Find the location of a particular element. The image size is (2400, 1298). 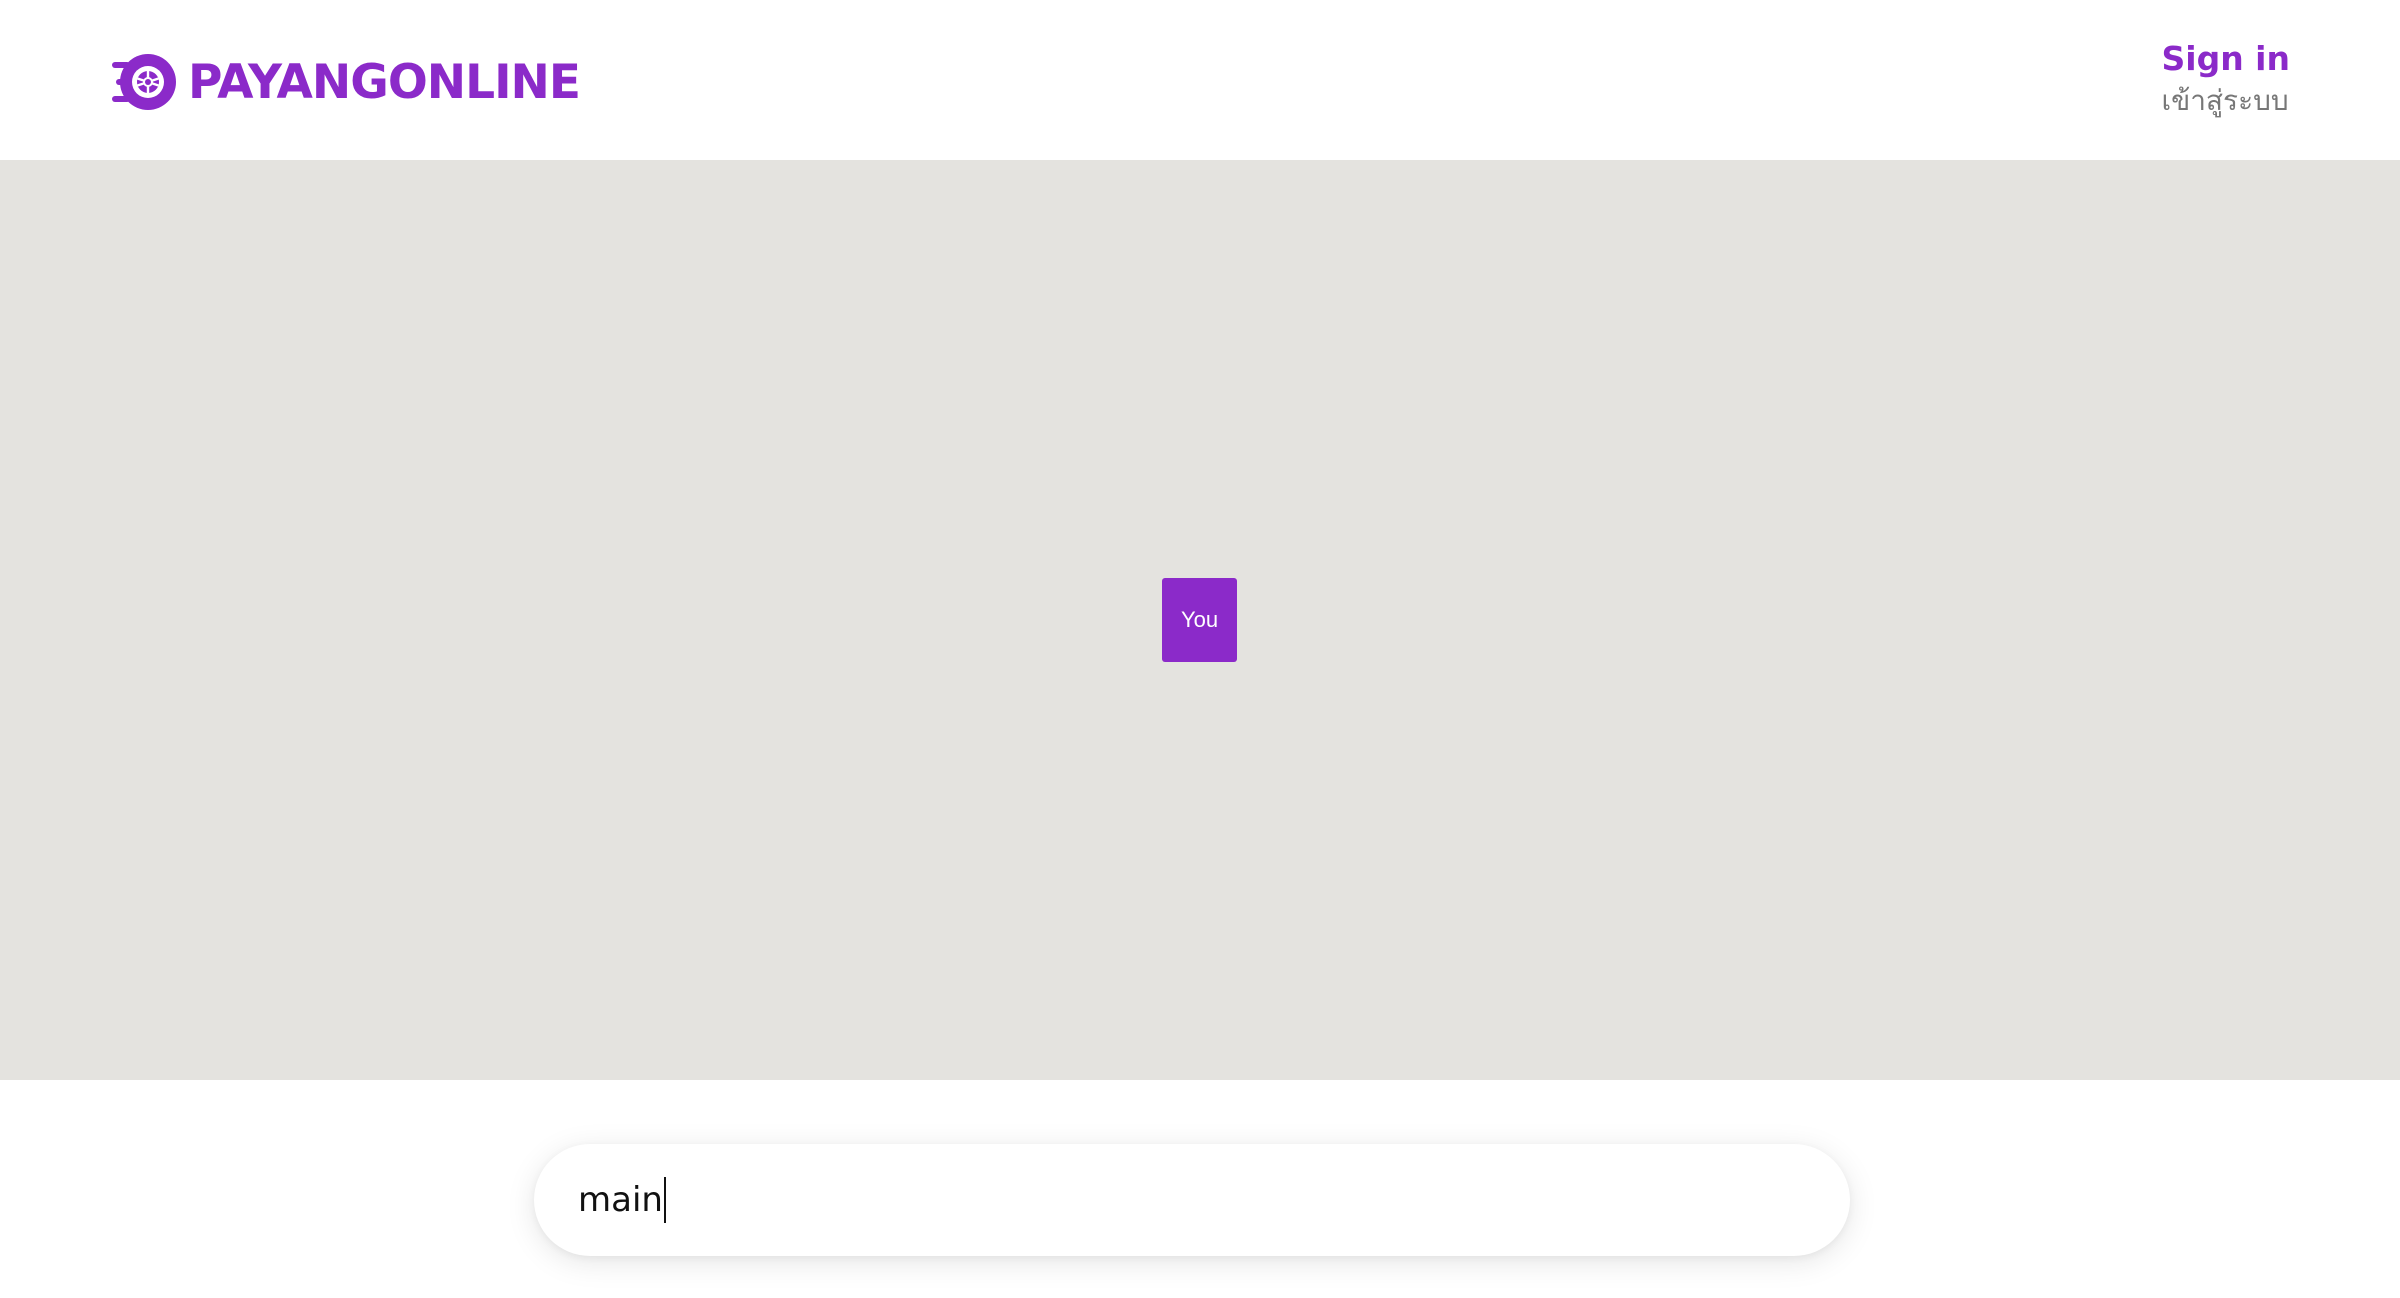

search-input: main is located at coordinates (1192, 1200).